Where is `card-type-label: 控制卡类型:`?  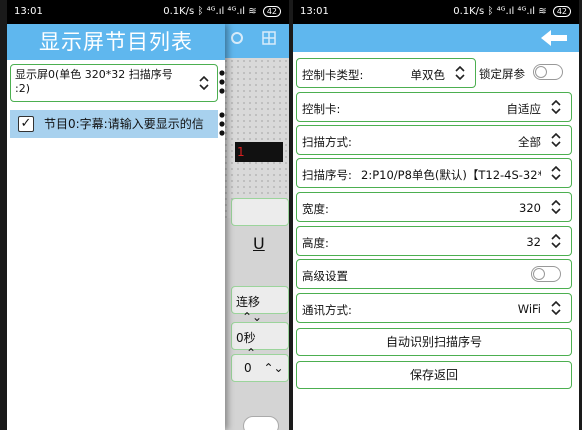 card-type-label: 控制卡类型: is located at coordinates (333, 75).